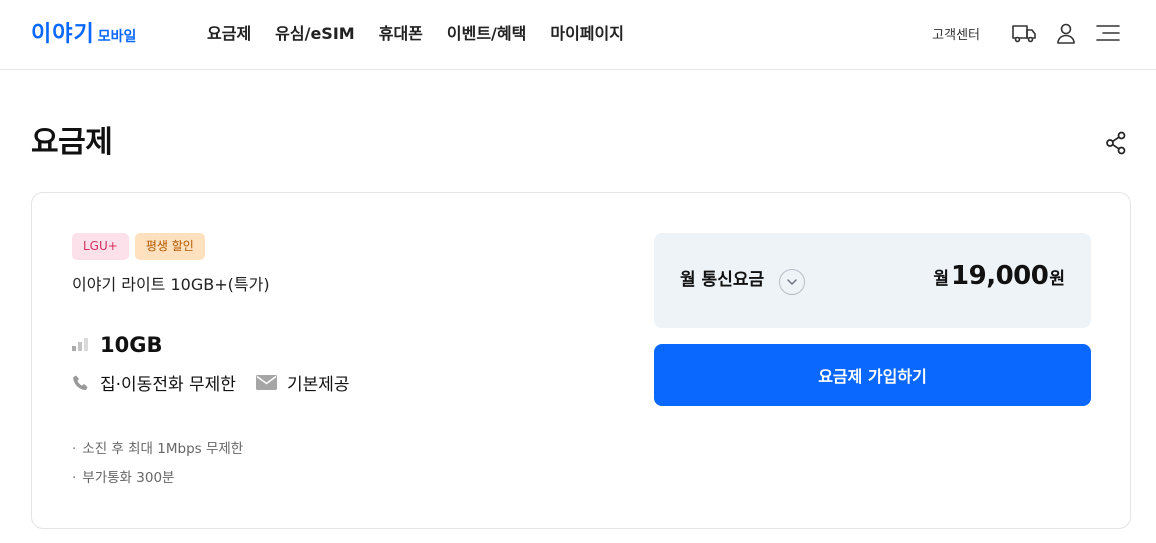  I want to click on monthly-price: 월 19,000 원, so click(999, 276).